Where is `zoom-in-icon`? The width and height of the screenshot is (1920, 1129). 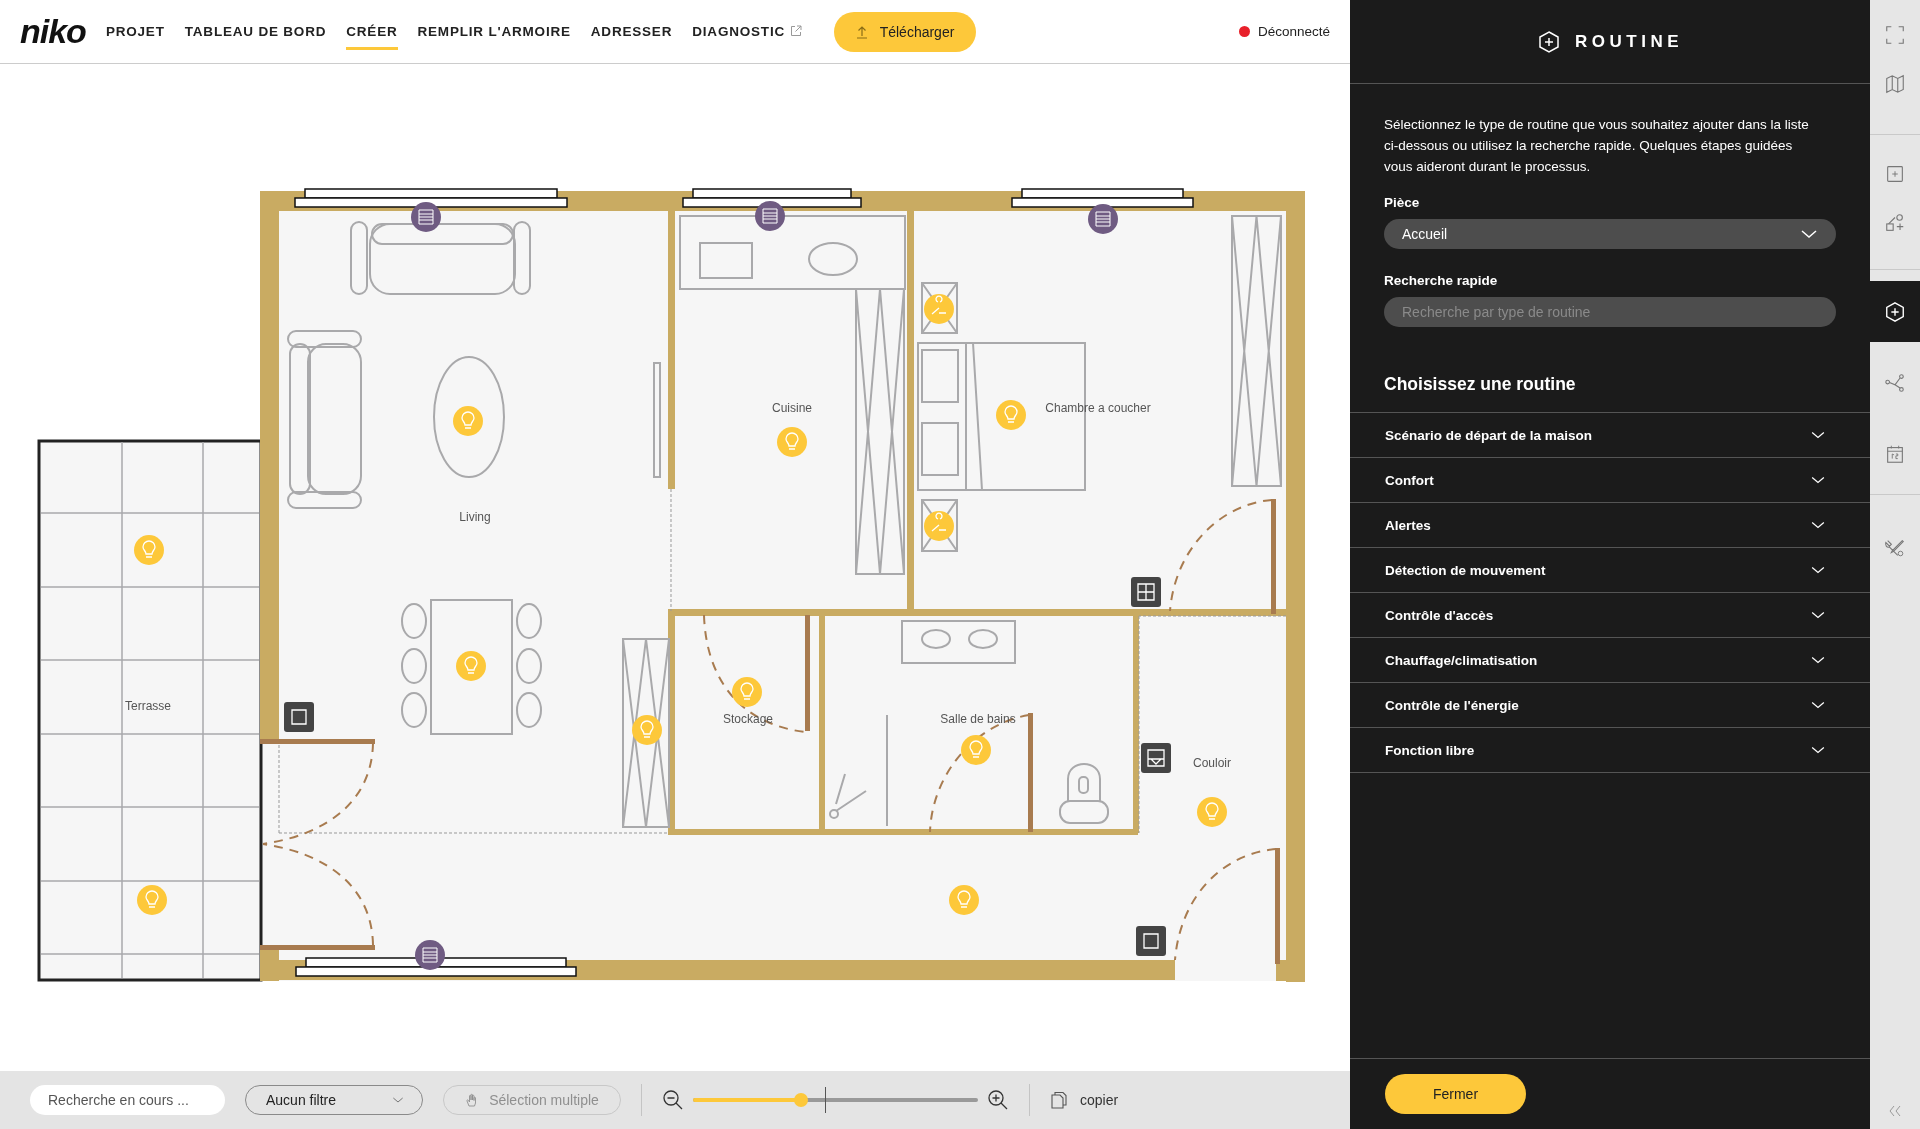
zoom-in-icon is located at coordinates (998, 1100).